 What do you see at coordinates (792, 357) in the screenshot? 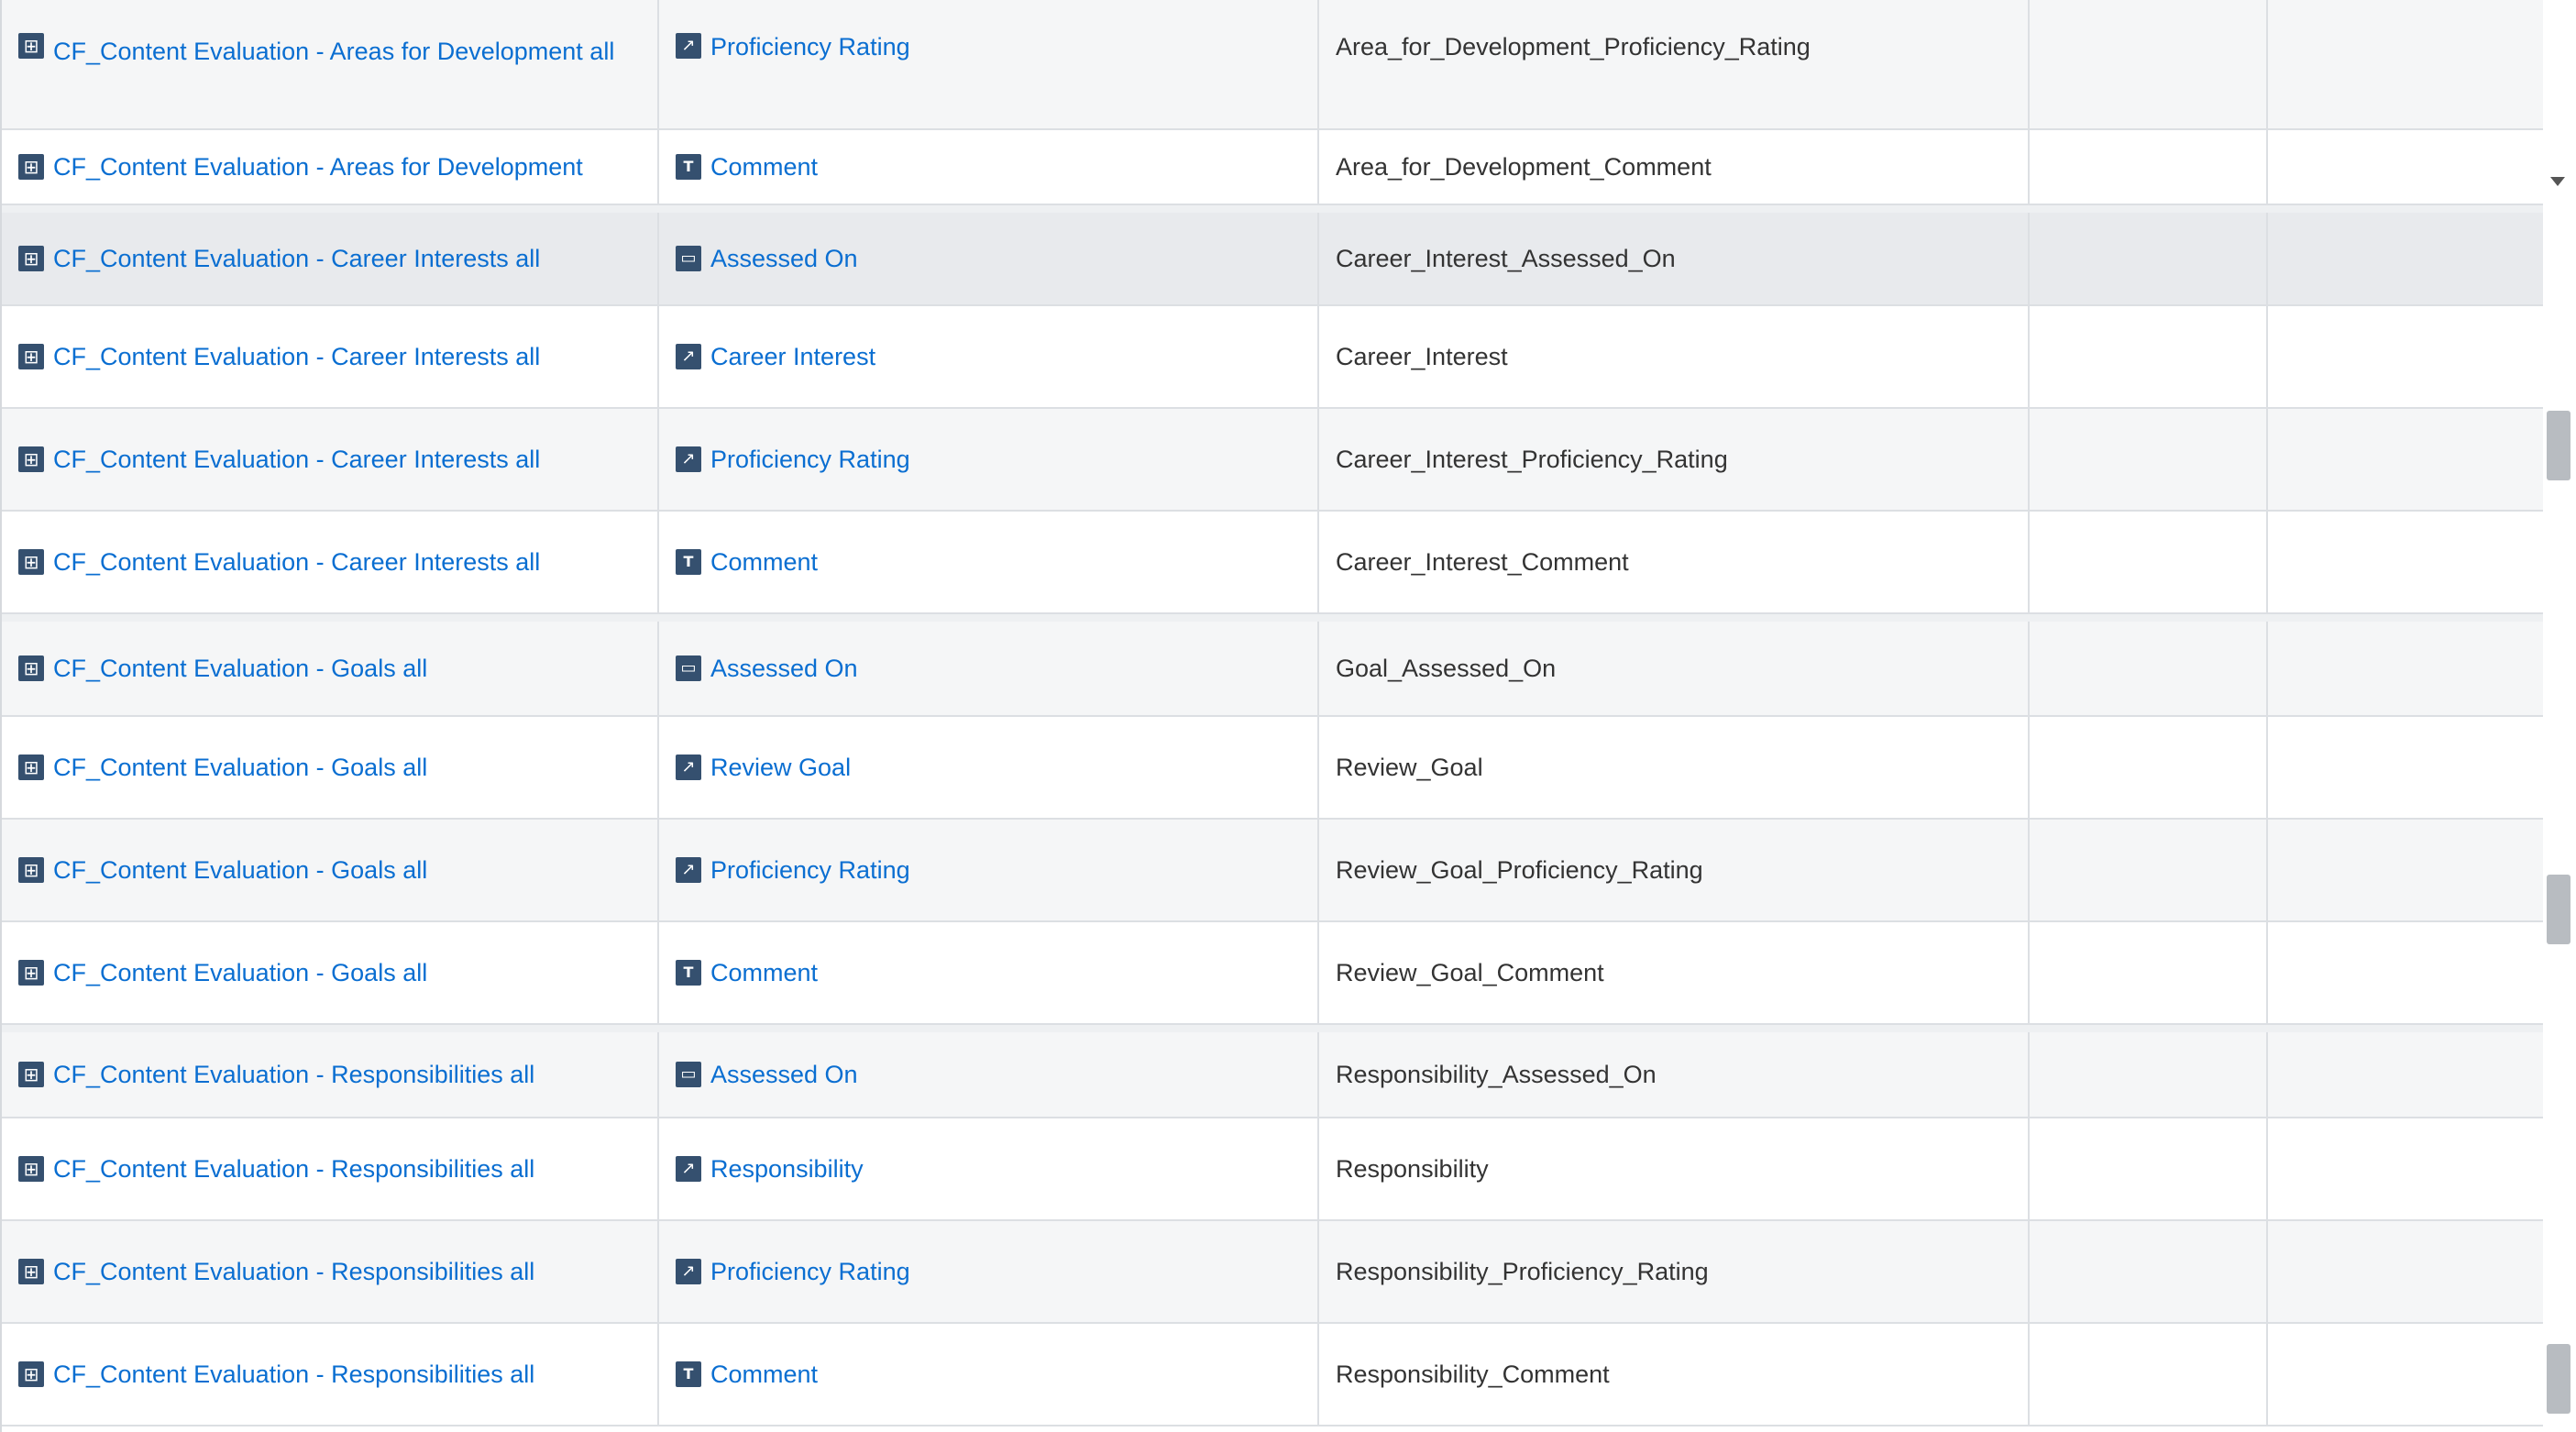
I see `field-link: Career Interest` at bounding box center [792, 357].